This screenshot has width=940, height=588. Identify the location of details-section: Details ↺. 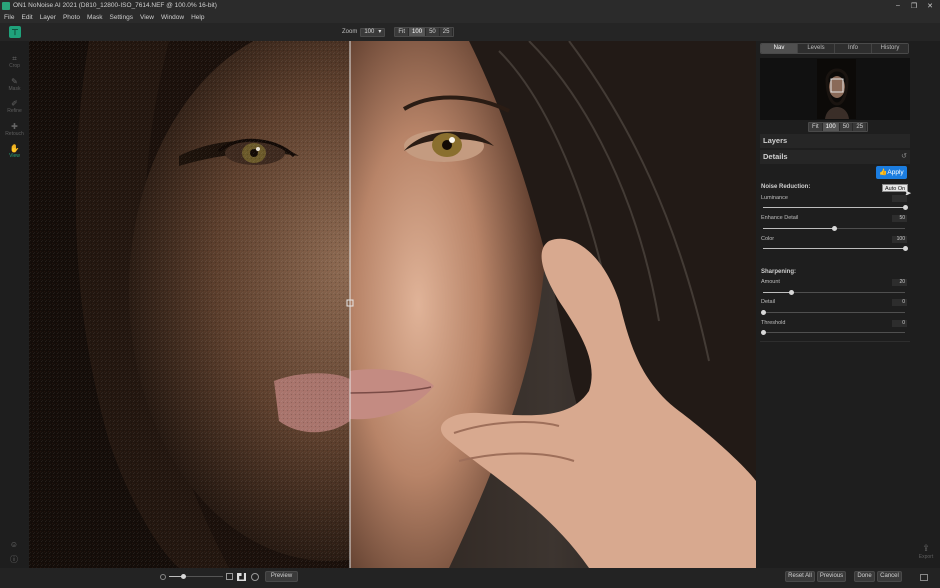
(835, 157).